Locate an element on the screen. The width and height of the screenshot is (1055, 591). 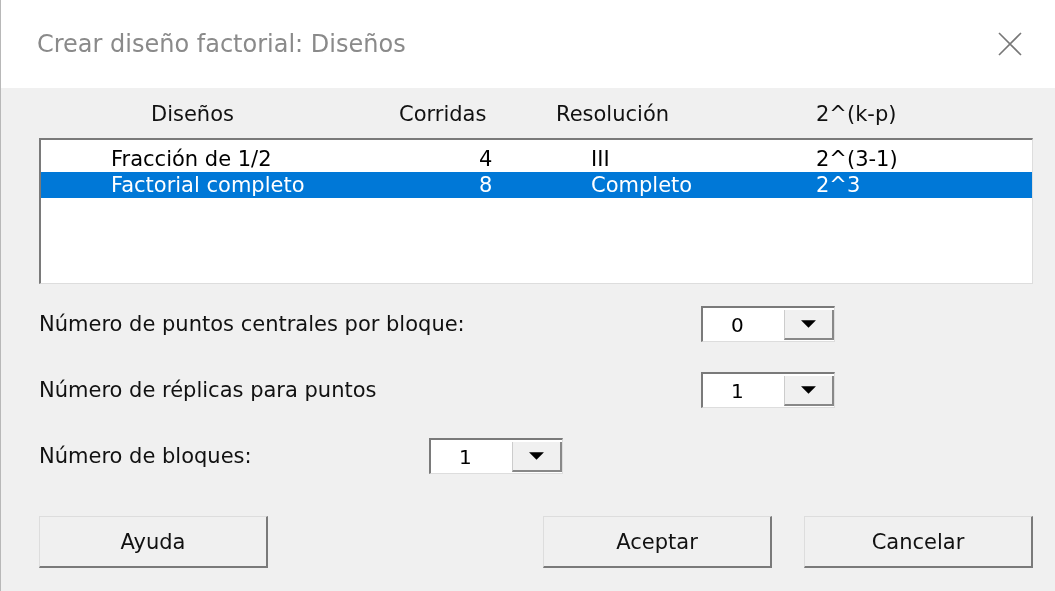
list-row: Factorial completo 8 Completo 2^3 is located at coordinates (536, 185).